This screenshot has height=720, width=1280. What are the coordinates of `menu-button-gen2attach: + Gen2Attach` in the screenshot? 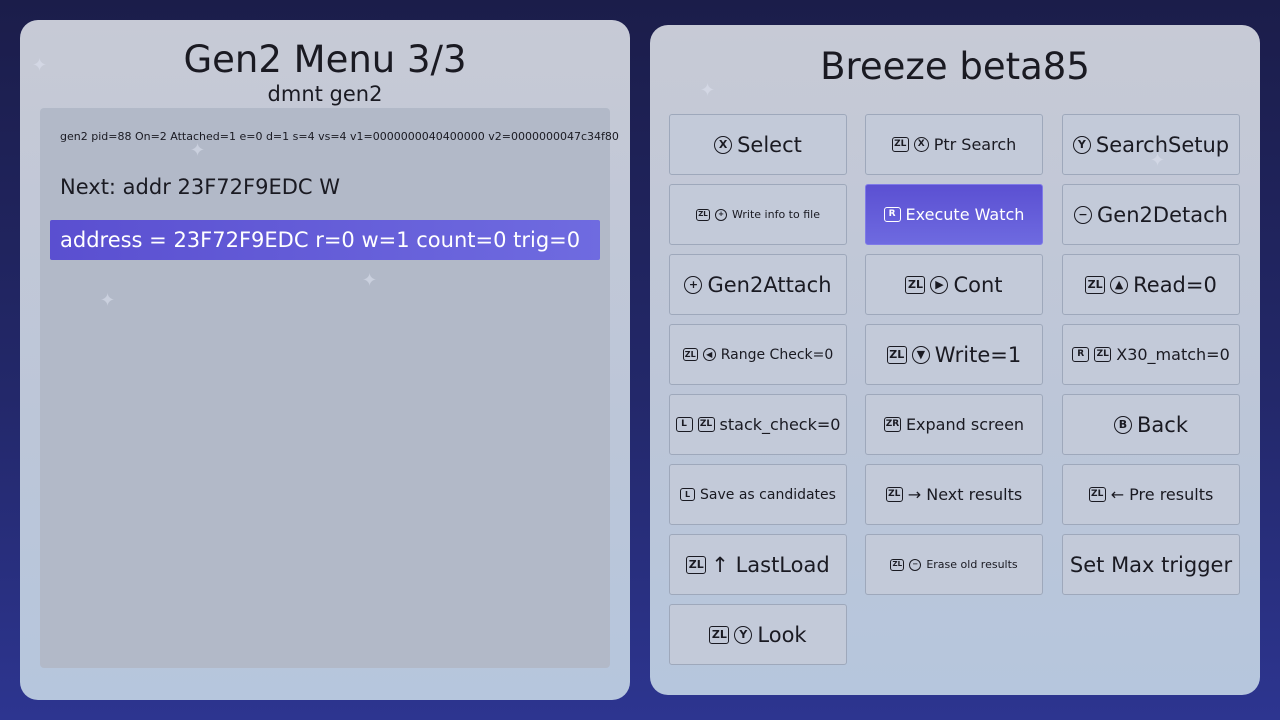 It's located at (758, 284).